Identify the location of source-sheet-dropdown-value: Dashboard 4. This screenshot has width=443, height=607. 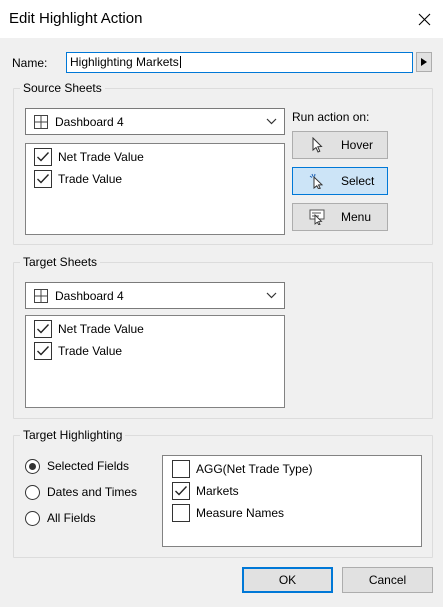
(89, 121).